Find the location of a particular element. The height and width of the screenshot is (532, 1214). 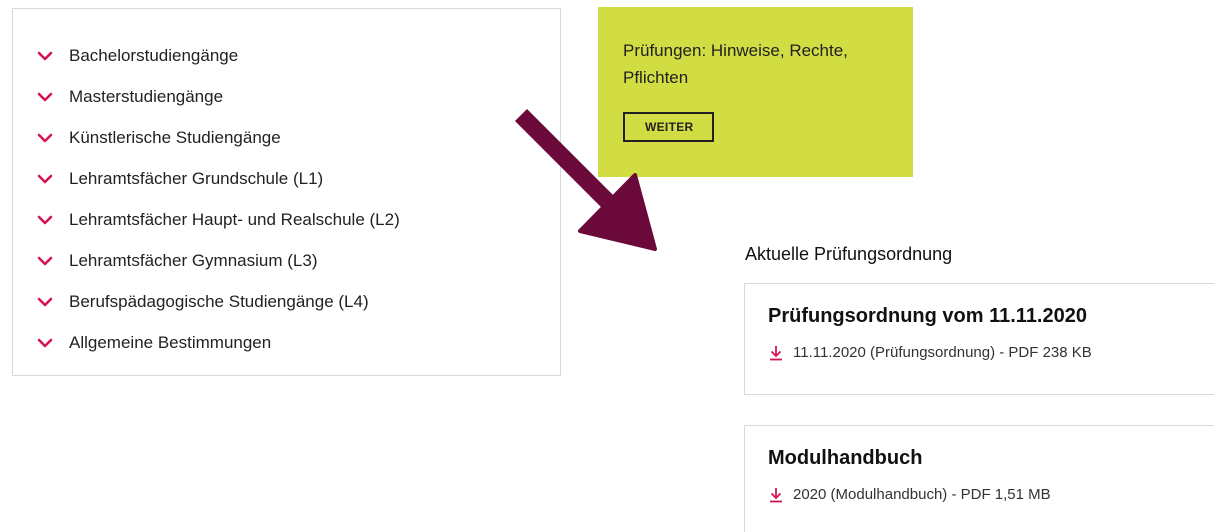

accordion-item-l1: Lehramtsfächer Grundschule (L1) is located at coordinates (286, 178).